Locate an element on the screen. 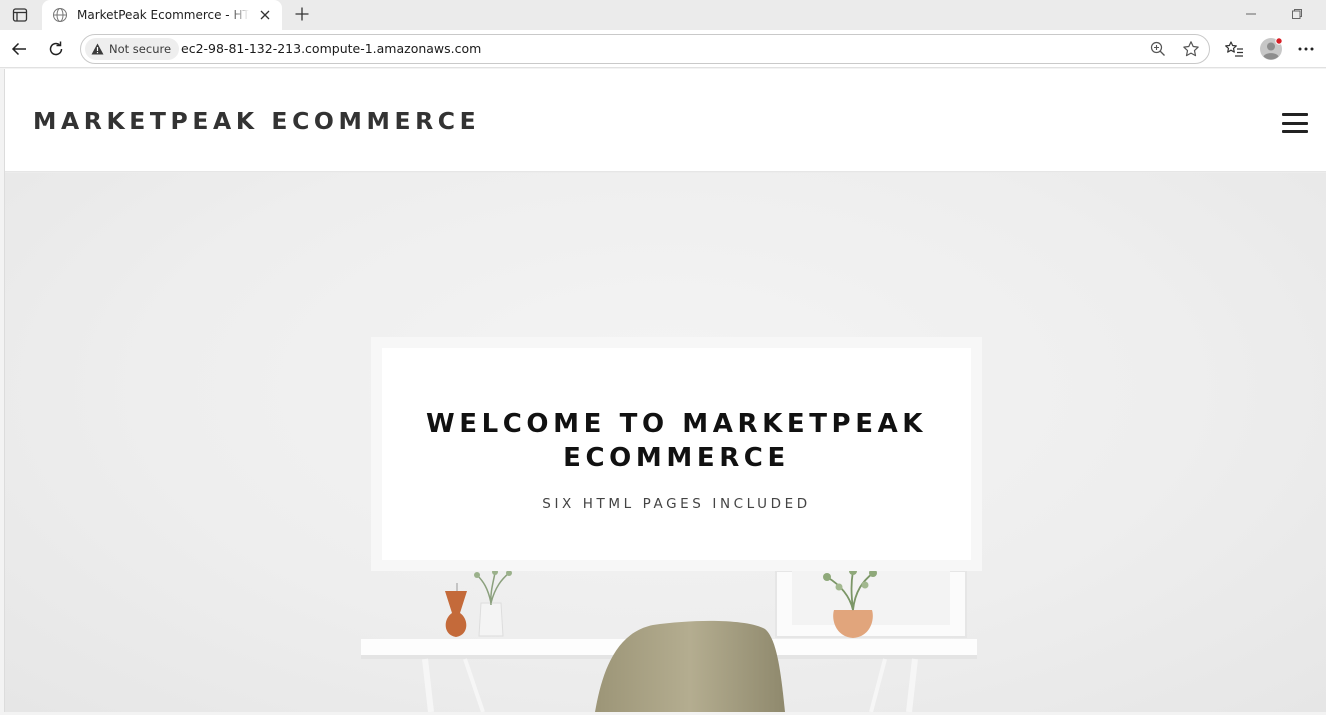 This screenshot has height=715, width=1326. globe-icon is located at coordinates (60, 15).